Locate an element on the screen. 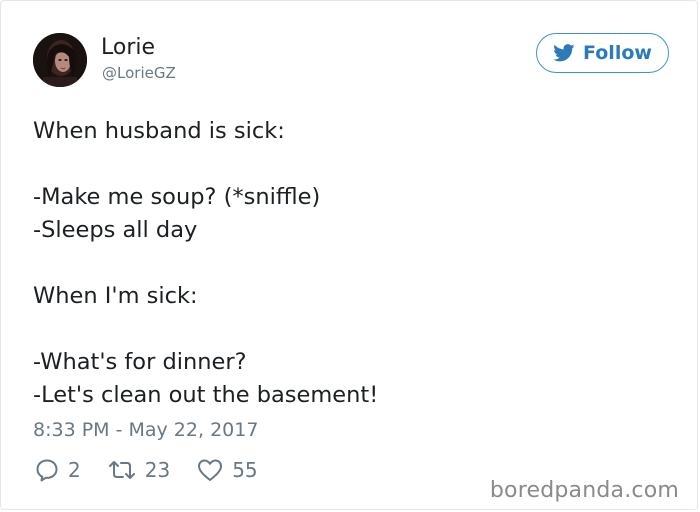 The height and width of the screenshot is (512, 700). author-display-name: Lorie is located at coordinates (128, 48).